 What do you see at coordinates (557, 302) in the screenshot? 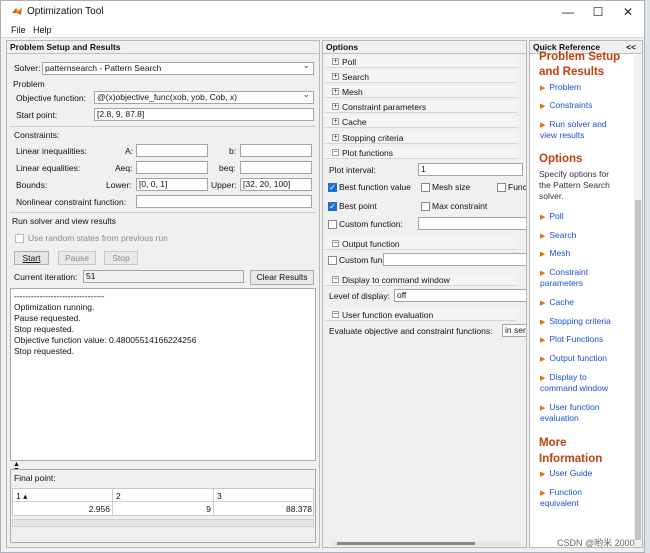
I see `link-cache: ▶ Cache` at bounding box center [557, 302].